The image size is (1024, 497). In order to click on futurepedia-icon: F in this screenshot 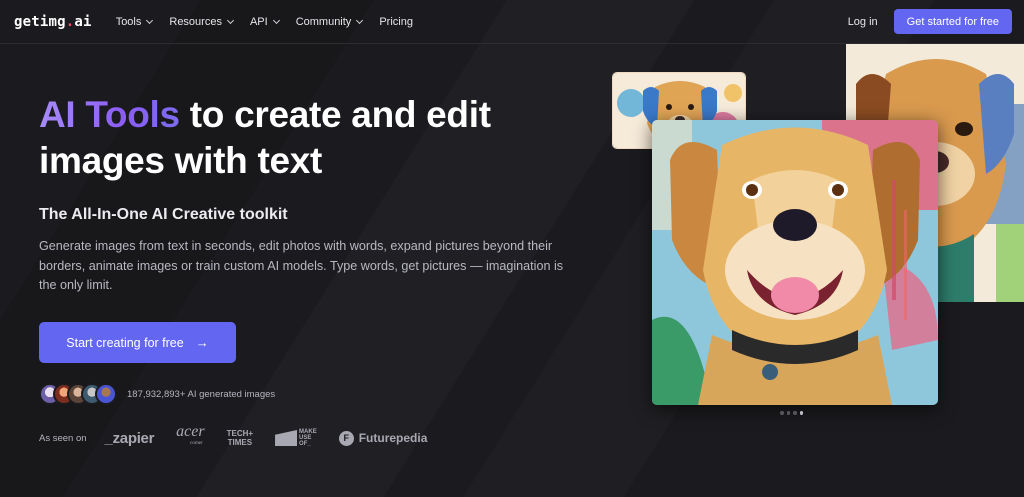, I will do `click(346, 438)`.